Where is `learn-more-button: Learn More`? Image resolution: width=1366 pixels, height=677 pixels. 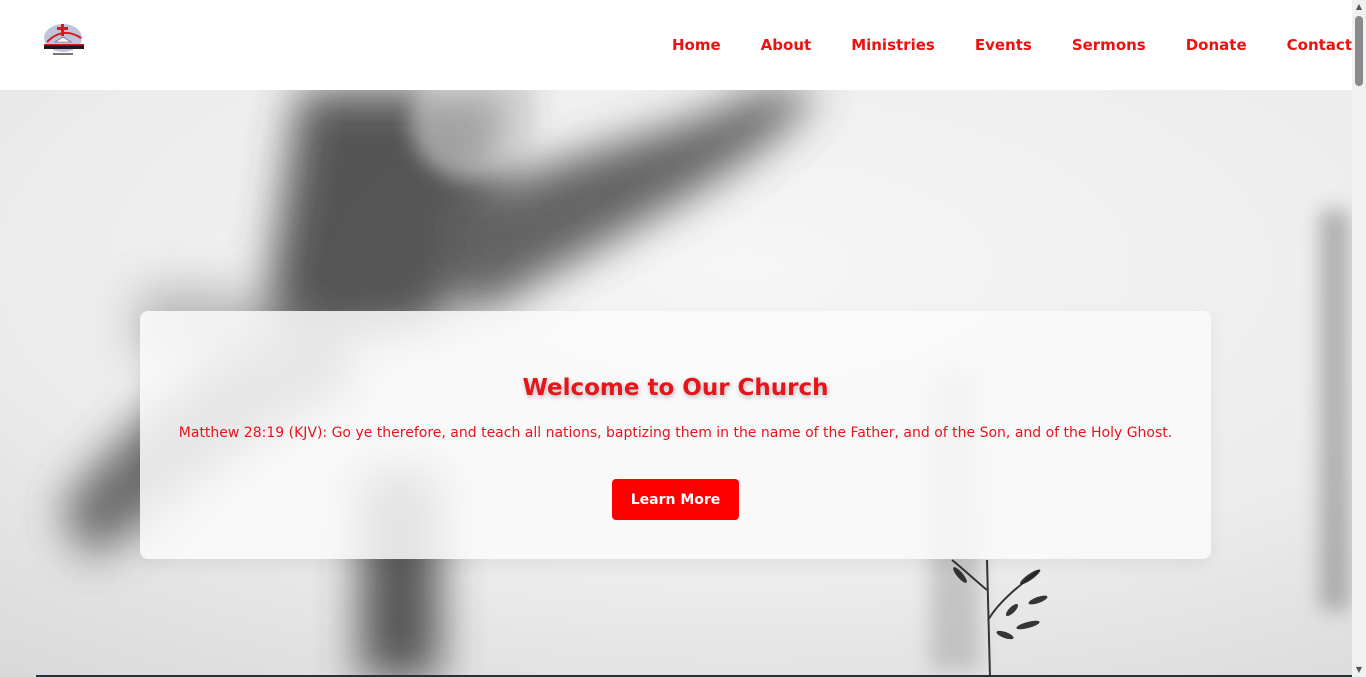
learn-more-button: Learn More is located at coordinates (675, 499).